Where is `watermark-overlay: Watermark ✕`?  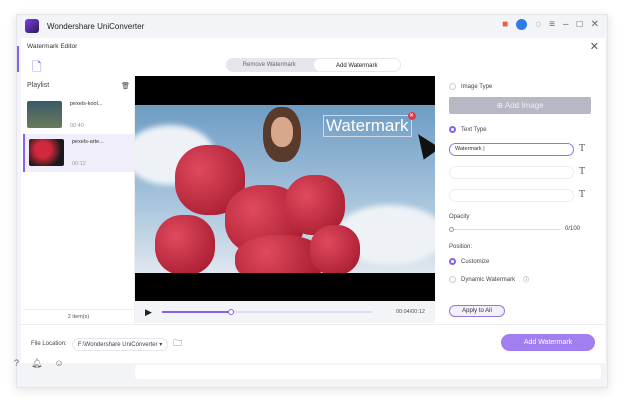
watermark-overlay: Watermark ✕ is located at coordinates (369, 124).